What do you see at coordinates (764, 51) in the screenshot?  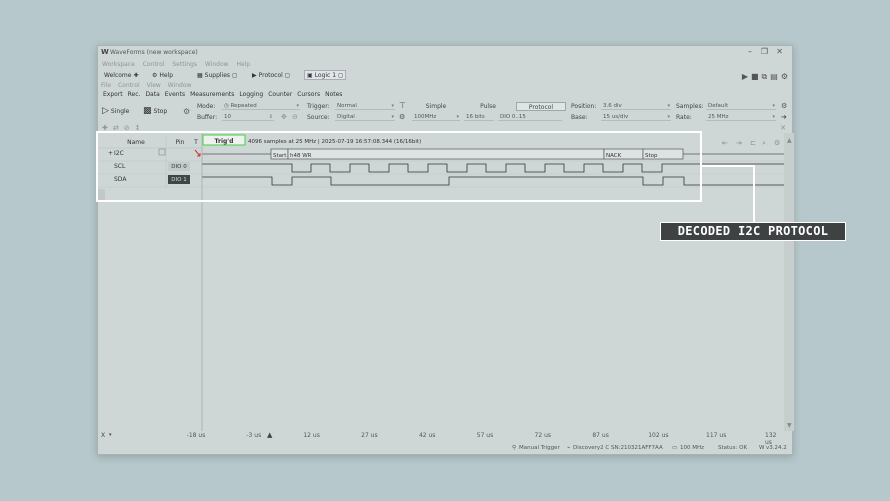 I see `maximize-button: ❐` at bounding box center [764, 51].